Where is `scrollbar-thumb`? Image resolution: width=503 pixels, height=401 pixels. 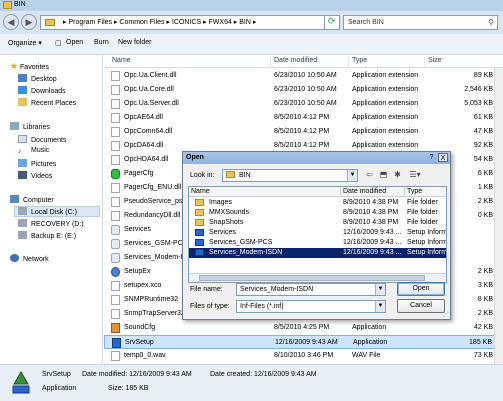
scrollbar-thumb is located at coordinates (312, 278).